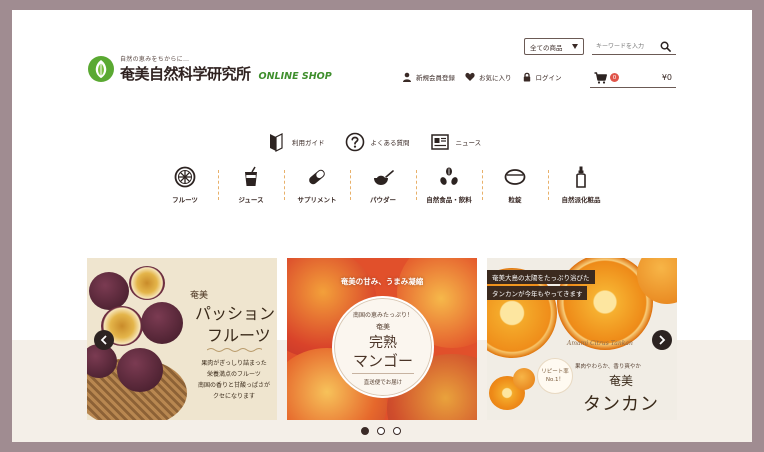  What do you see at coordinates (621, 404) in the screenshot?
I see `slide-tankan-title: タンカン` at bounding box center [621, 404].